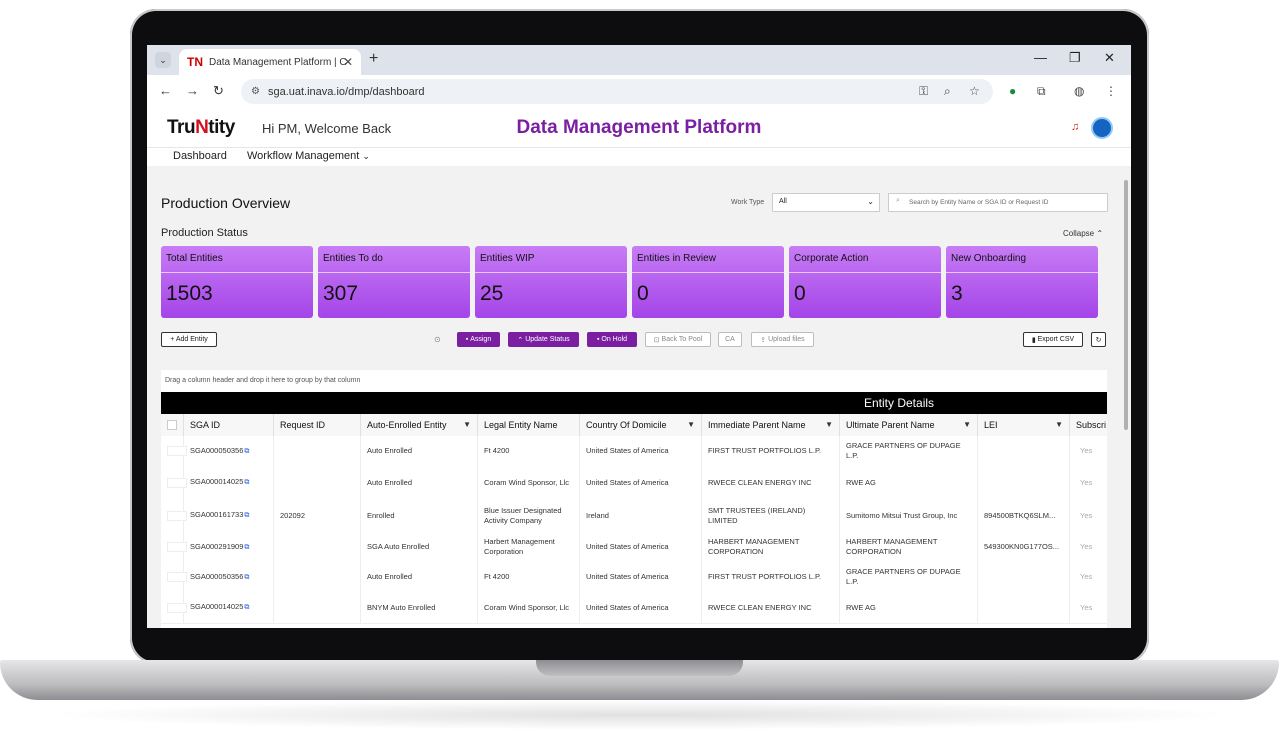 This screenshot has height=749, width=1279. What do you see at coordinates (909, 425) in the screenshot?
I see `header-ultimate-parent: Ultimate Parent Name ▼` at bounding box center [909, 425].